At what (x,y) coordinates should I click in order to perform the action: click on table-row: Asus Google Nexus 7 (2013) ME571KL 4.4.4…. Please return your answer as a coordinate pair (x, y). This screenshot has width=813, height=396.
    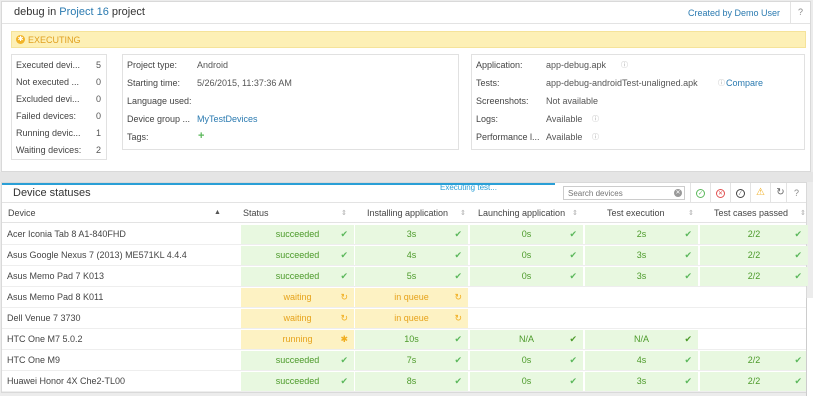
    Looking at the image, I should click on (405, 255).